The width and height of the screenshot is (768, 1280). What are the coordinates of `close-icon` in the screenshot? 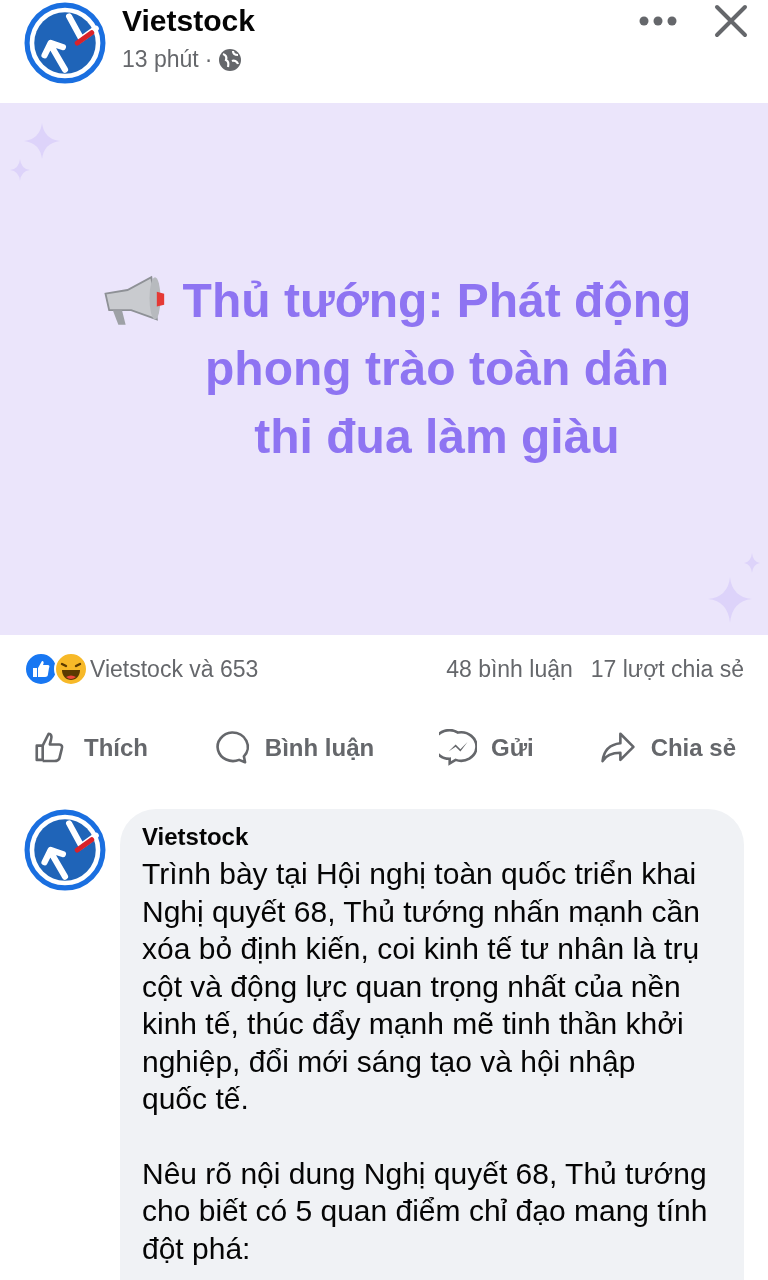 It's located at (731, 21).